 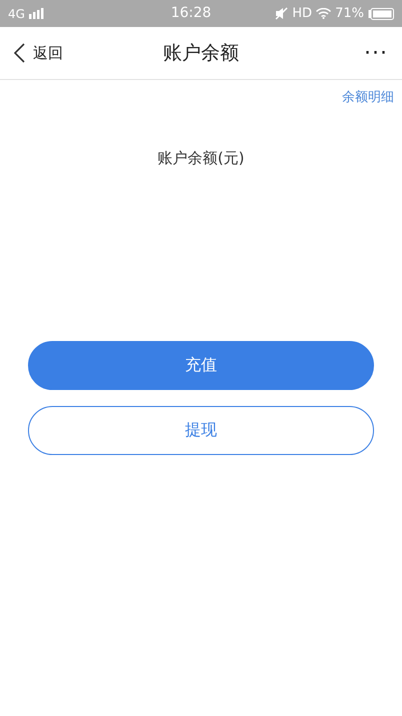 I want to click on back-icon, so click(x=19, y=53).